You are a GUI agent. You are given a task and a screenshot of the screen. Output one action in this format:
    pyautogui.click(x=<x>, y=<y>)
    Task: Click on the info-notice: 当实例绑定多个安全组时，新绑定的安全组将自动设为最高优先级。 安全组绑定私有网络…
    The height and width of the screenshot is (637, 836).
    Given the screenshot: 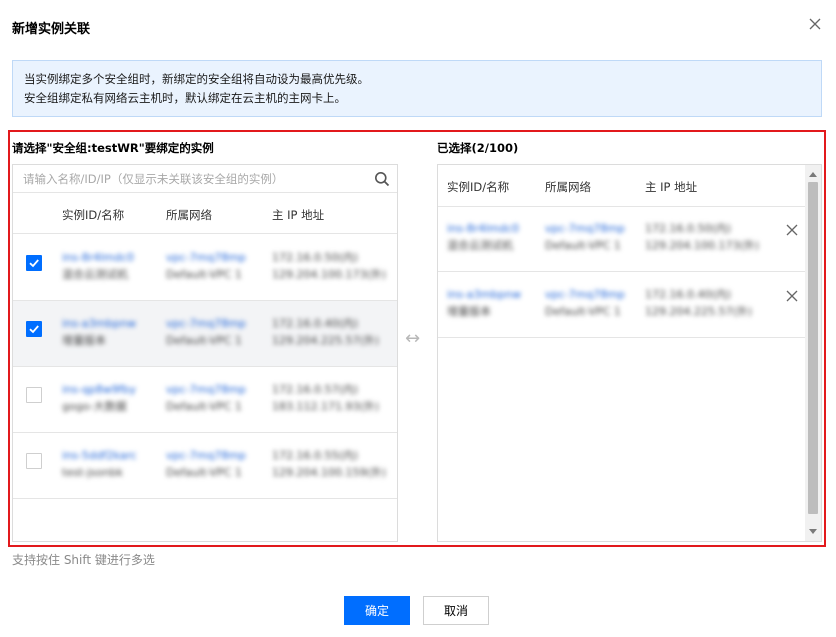 What is the action you would take?
    pyautogui.click(x=417, y=88)
    